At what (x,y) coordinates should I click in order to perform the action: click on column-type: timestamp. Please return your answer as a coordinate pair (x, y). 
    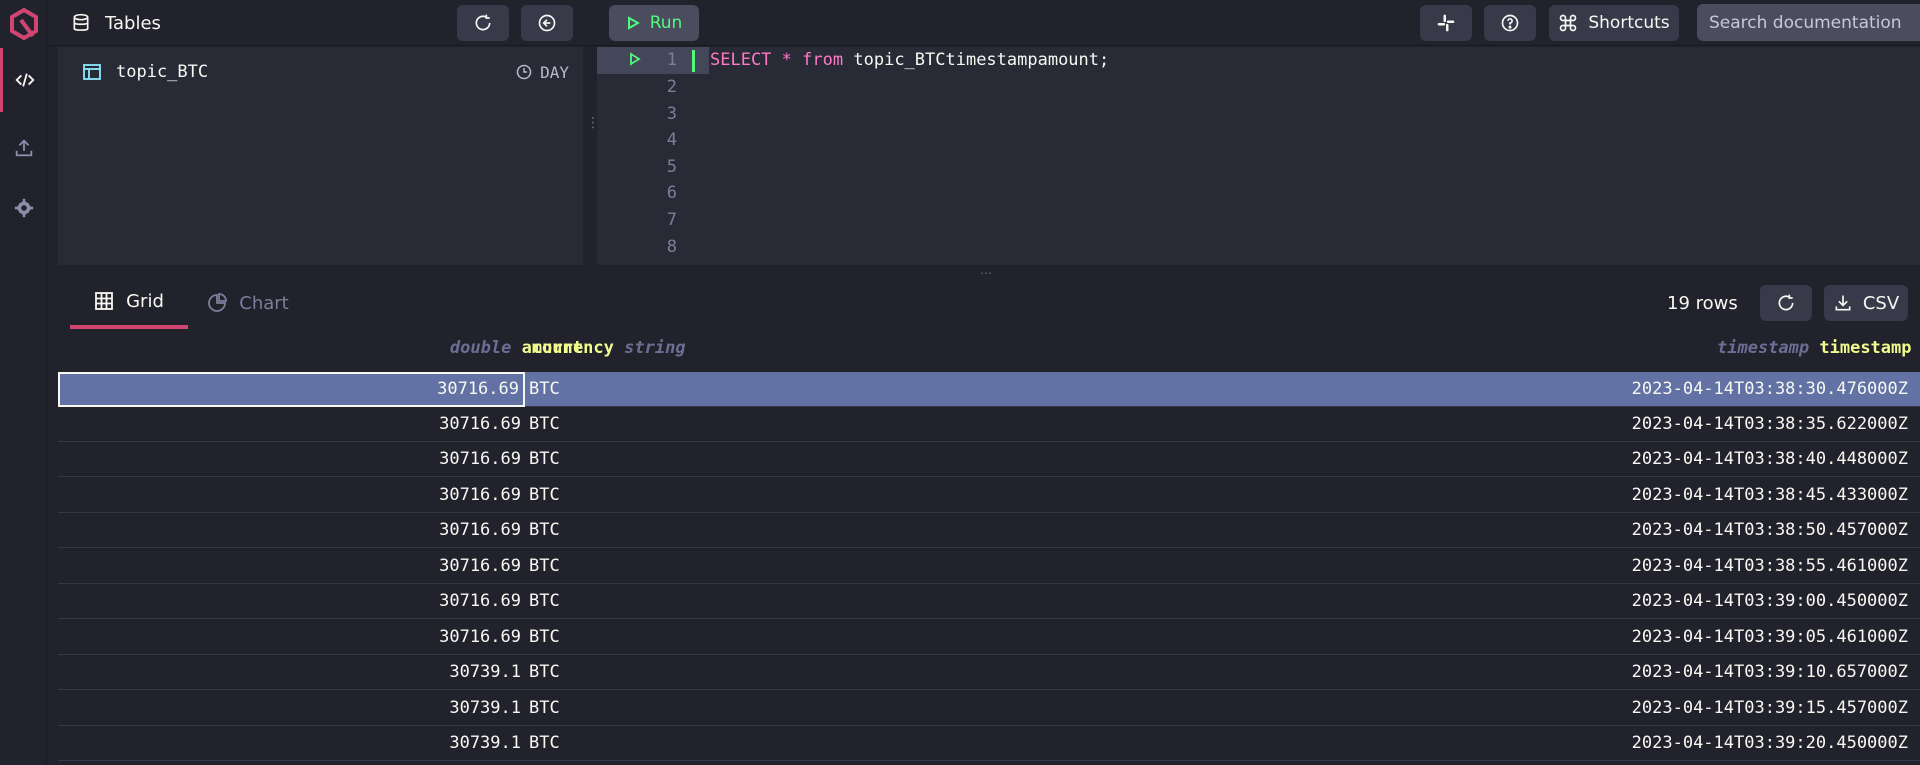
    Looking at the image, I should click on (1763, 348).